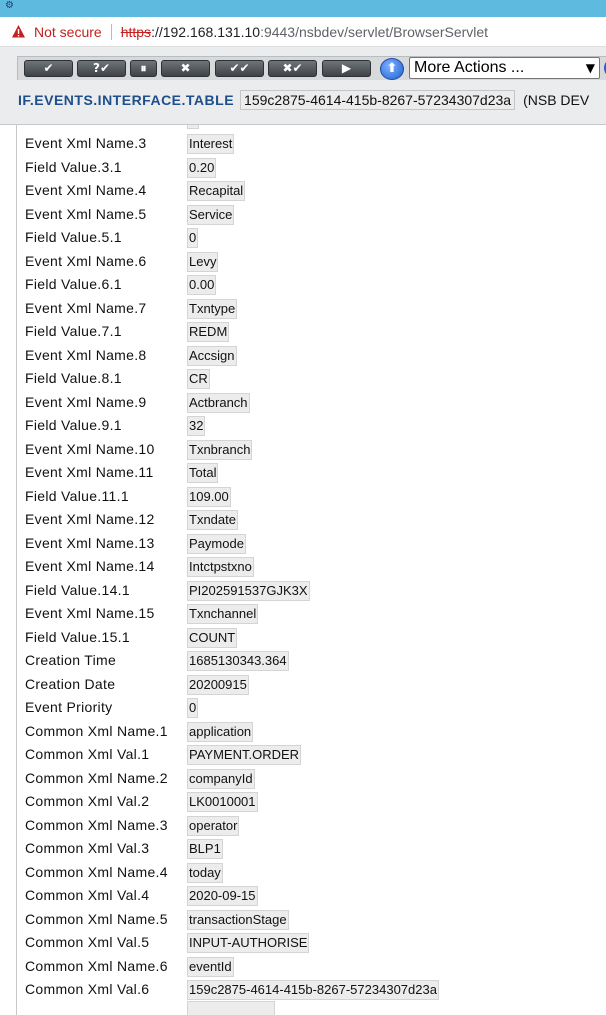 The height and width of the screenshot is (1015, 606). What do you see at coordinates (311, 543) in the screenshot?
I see `field-row: Event Xml Name.13 Paymode` at bounding box center [311, 543].